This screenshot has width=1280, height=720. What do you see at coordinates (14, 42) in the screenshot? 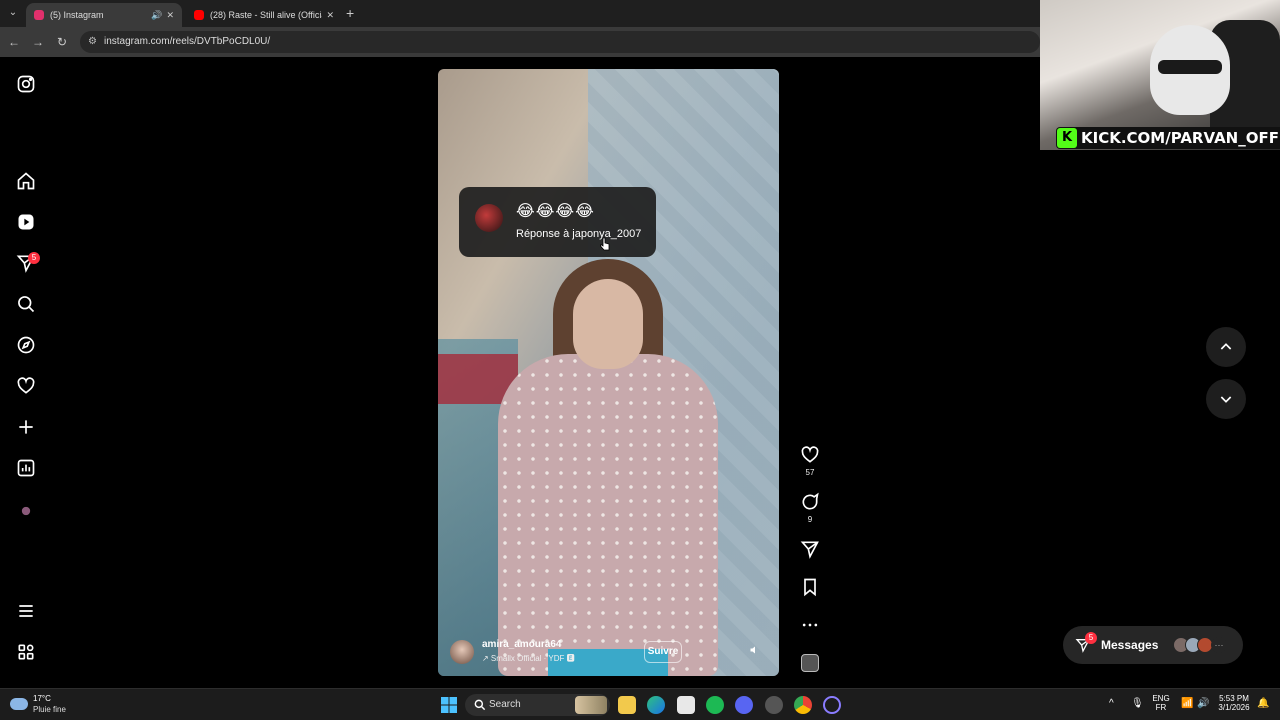
I see `back-button: ←` at bounding box center [14, 42].